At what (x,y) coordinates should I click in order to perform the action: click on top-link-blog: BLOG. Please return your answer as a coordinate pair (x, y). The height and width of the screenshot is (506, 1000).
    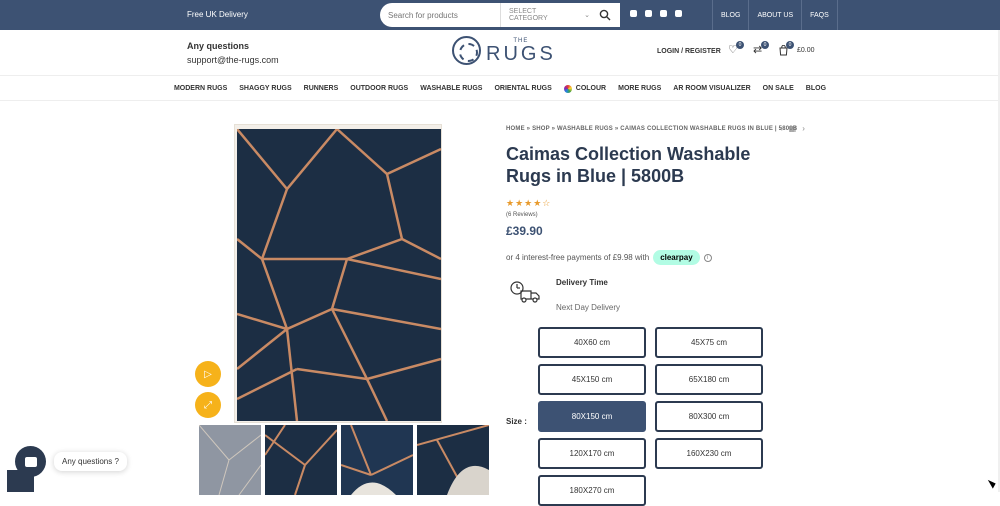
    Looking at the image, I should click on (730, 15).